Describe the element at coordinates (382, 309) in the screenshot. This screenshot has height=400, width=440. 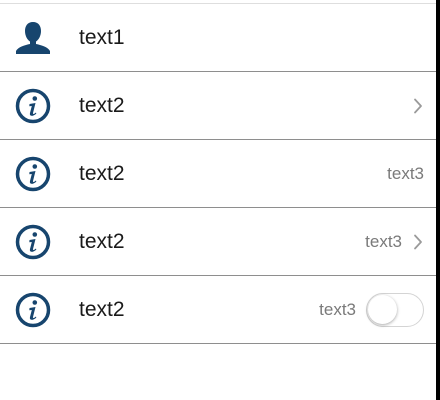
I see `toggle-knob` at that location.